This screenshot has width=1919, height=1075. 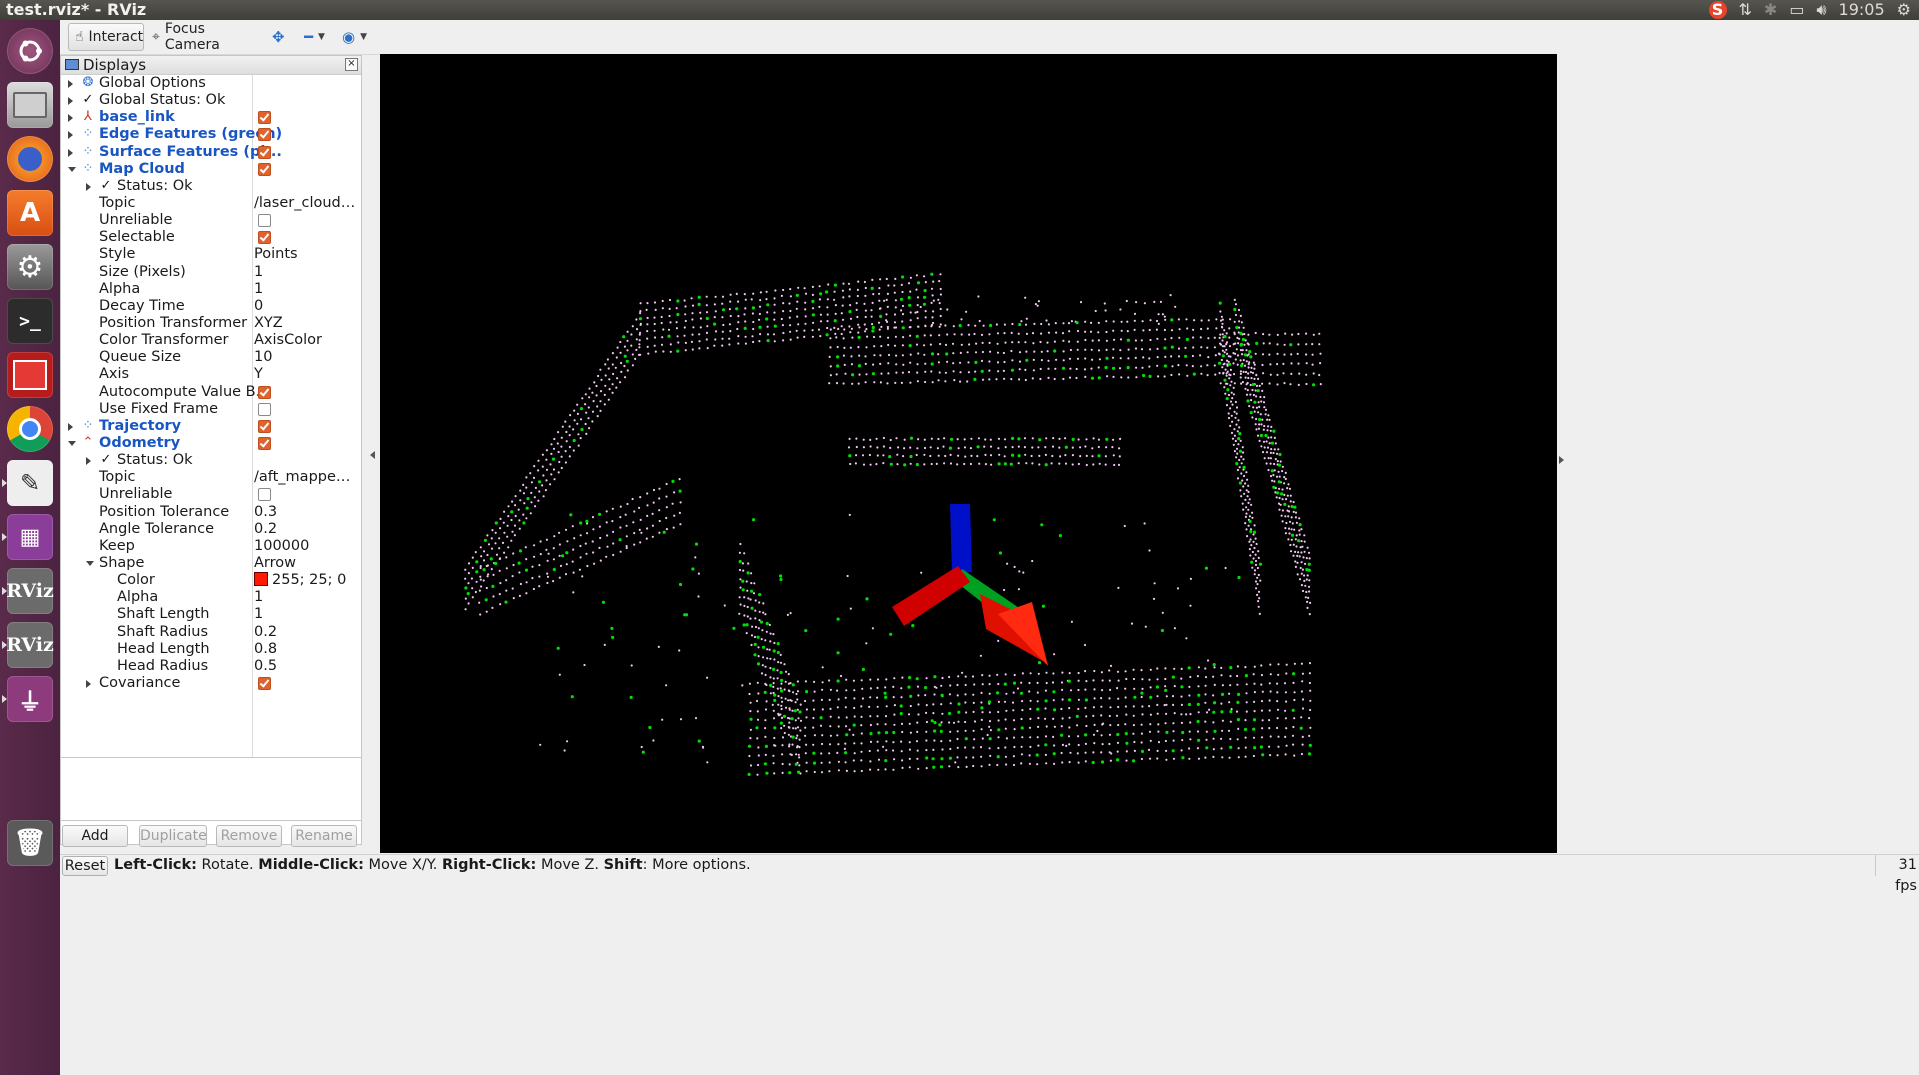 What do you see at coordinates (211, 683) in the screenshot?
I see `tree-row-covariance: Covariance` at bounding box center [211, 683].